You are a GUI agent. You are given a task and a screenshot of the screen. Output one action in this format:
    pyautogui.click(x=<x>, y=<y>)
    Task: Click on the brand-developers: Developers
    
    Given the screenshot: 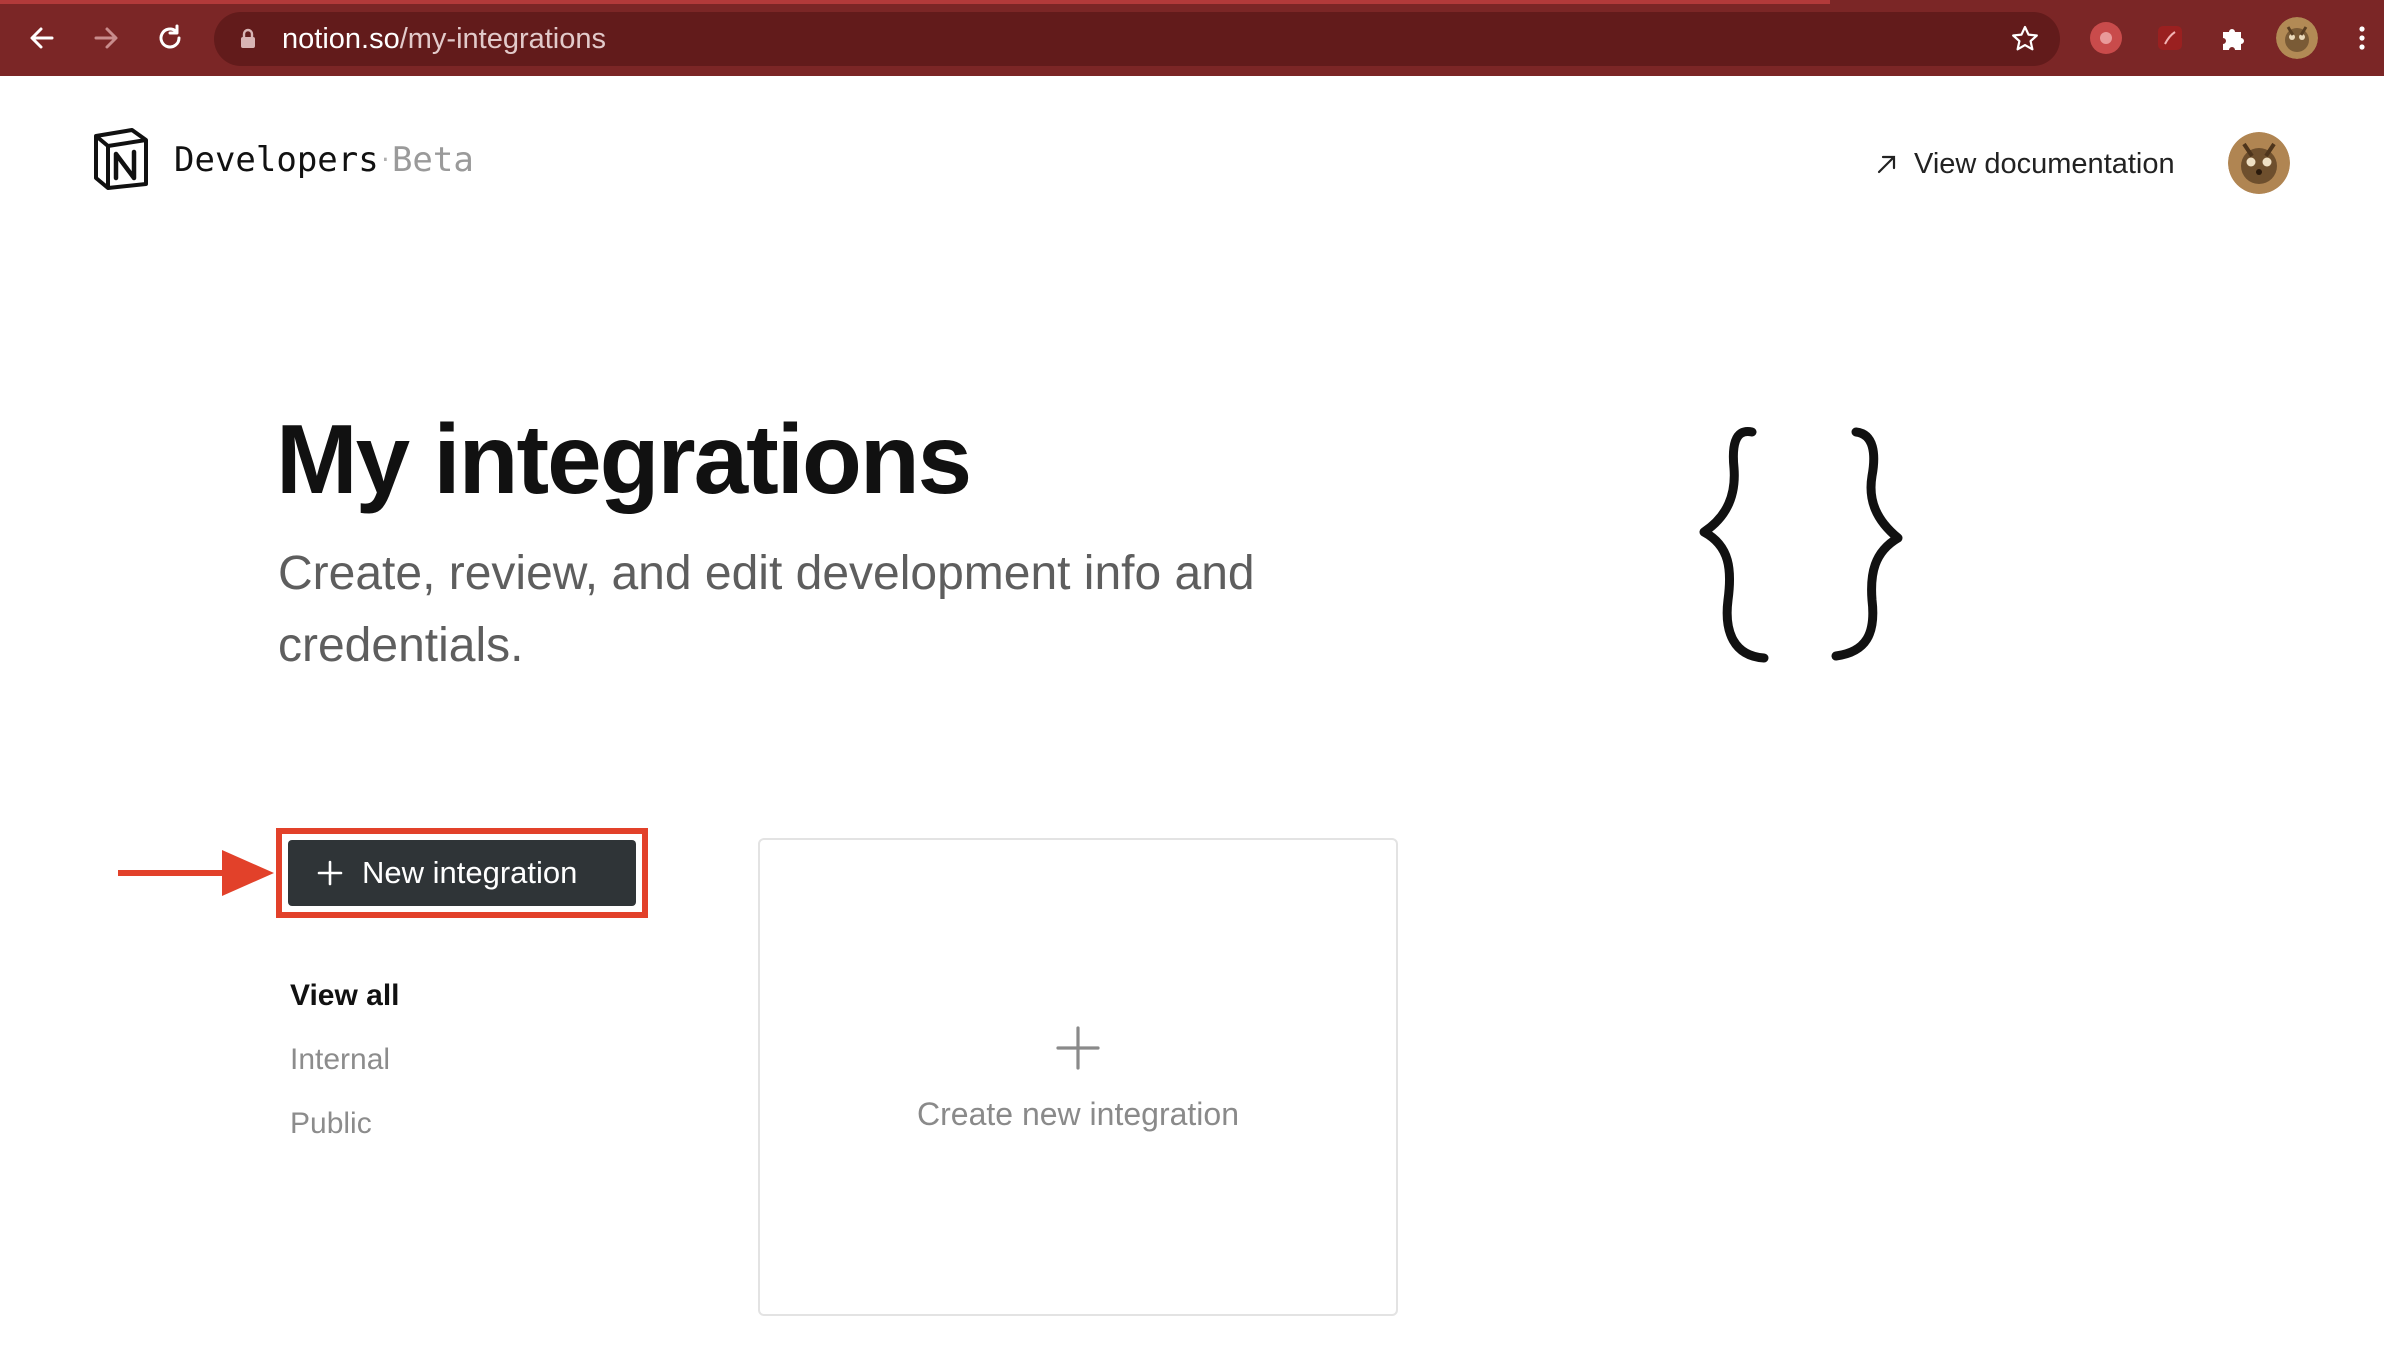 What is the action you would take?
    pyautogui.click(x=276, y=160)
    